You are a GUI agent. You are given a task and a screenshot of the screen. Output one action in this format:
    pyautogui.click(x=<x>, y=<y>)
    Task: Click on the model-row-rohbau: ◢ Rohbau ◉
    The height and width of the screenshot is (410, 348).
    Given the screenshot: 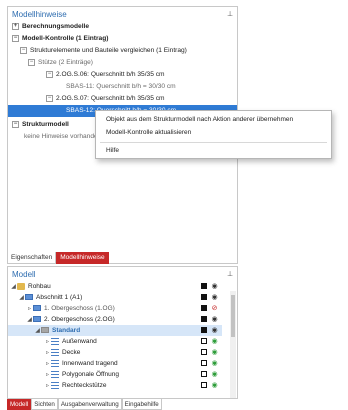 What is the action you would take?
    pyautogui.click(x=115, y=286)
    